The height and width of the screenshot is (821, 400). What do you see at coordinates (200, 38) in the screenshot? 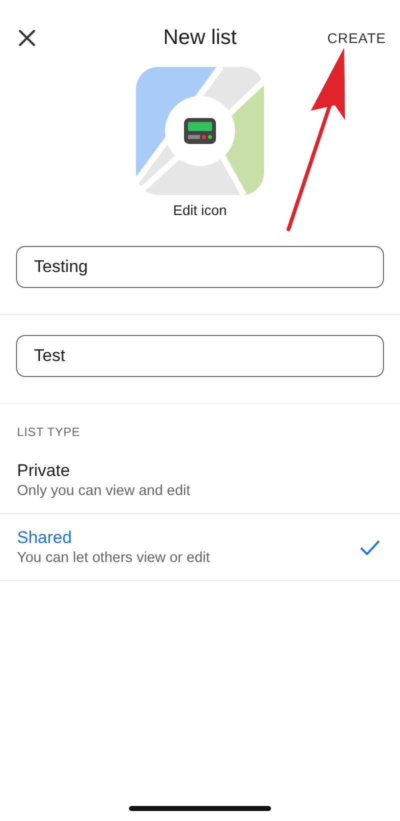
I see `screen-title: New list` at bounding box center [200, 38].